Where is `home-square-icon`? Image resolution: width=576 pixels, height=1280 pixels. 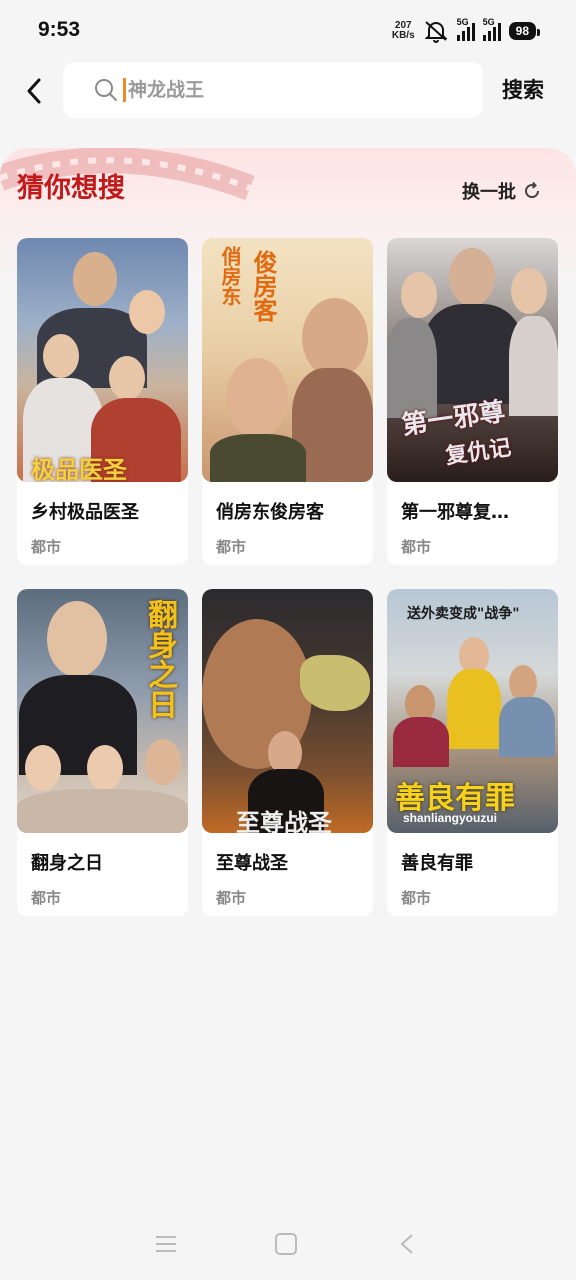 home-square-icon is located at coordinates (286, 1244).